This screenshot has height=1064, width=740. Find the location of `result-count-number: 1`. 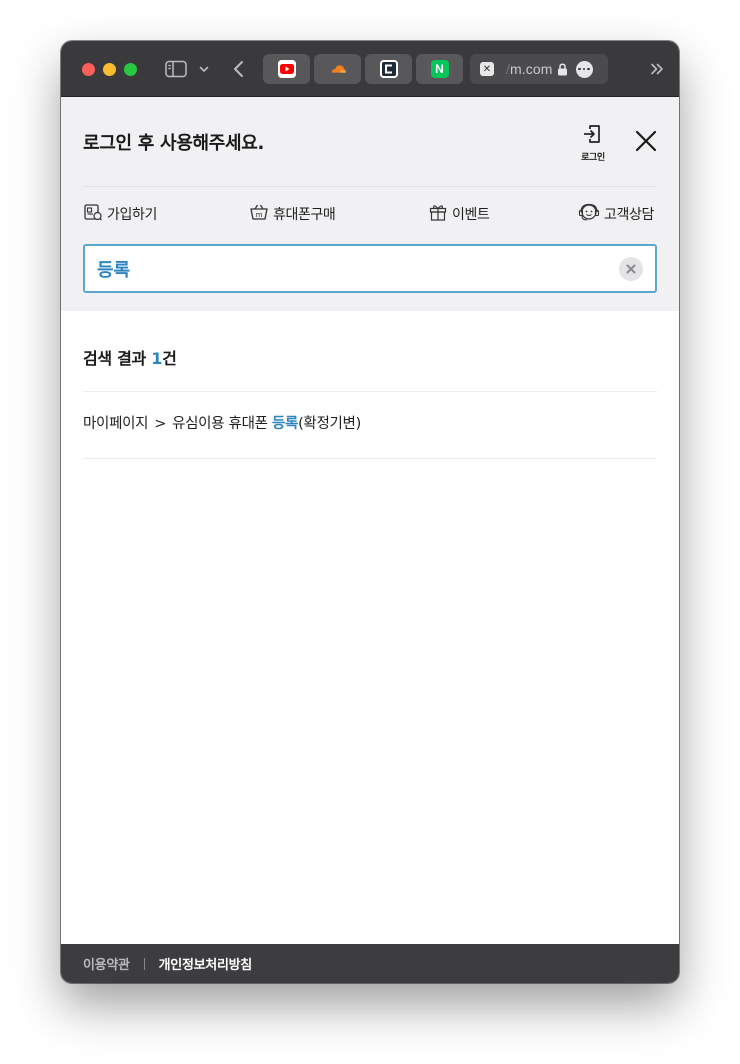

result-count-number: 1 is located at coordinates (157, 358).